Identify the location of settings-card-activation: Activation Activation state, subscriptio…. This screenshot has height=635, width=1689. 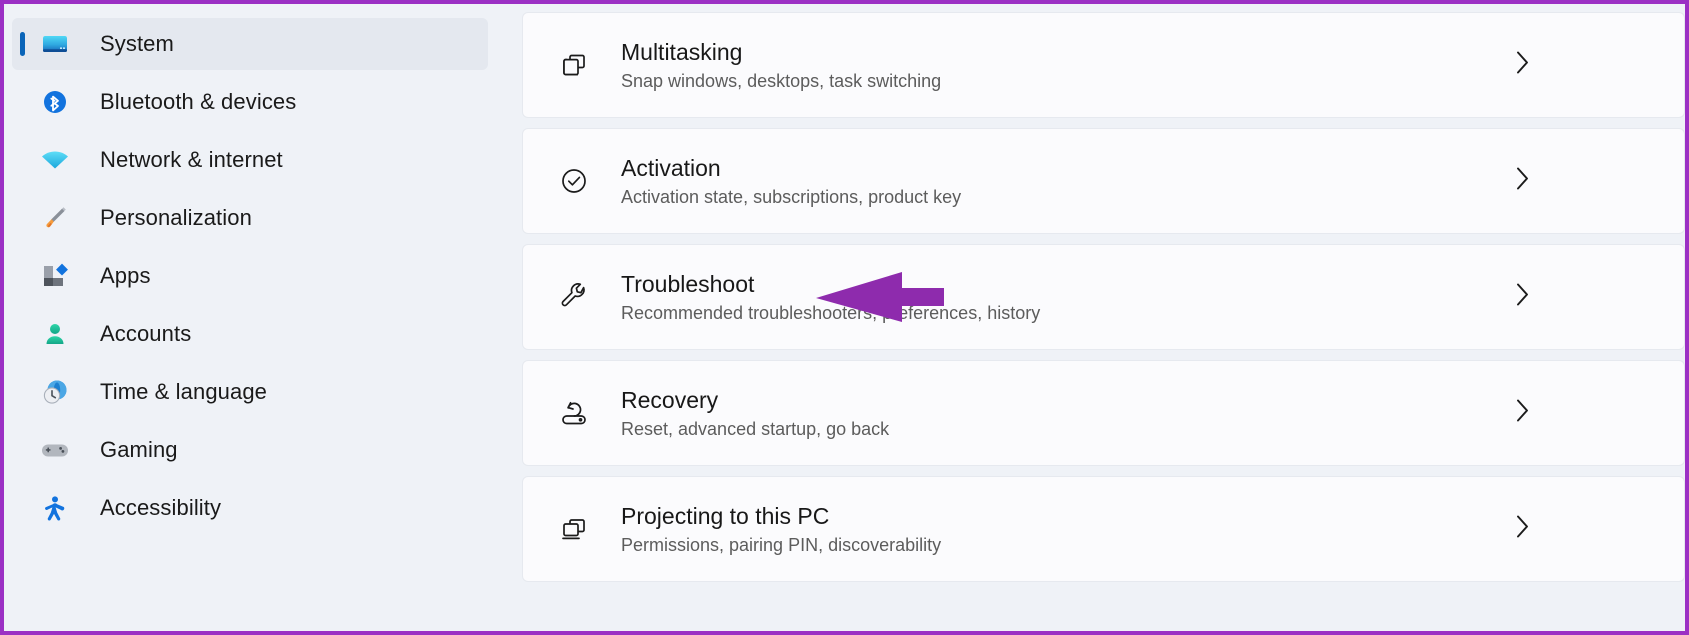
(1103, 181).